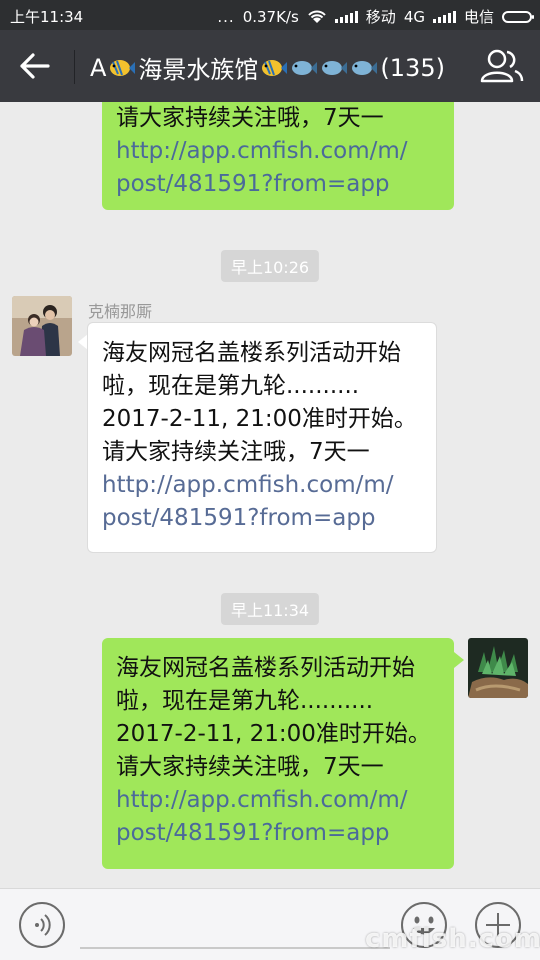  I want to click on status-right: ... 0.37K/s 移动 4G 电信, so click(375, 16).